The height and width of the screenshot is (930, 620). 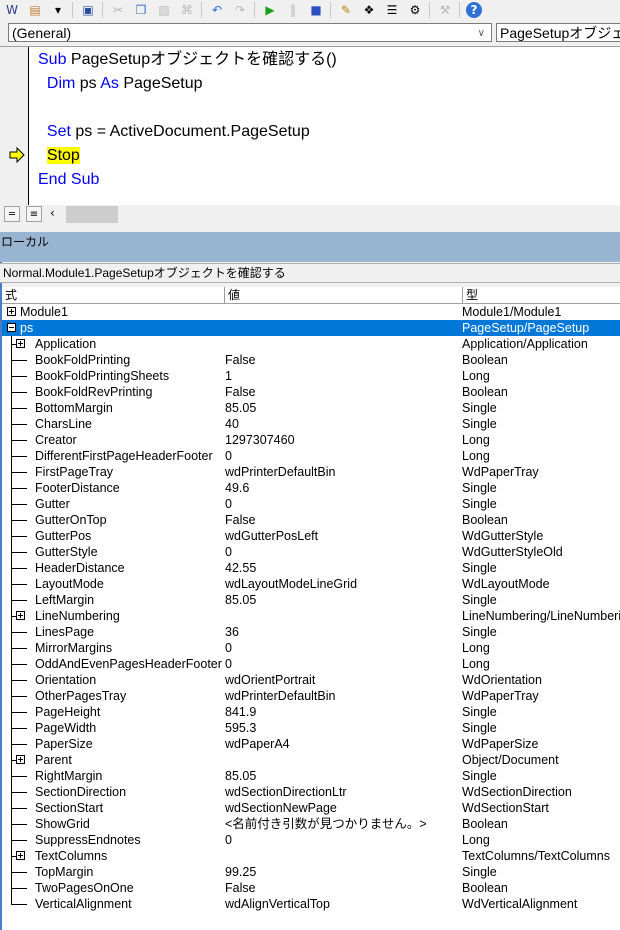 I want to click on procedure-combo: PageSetupオブジェクトを確認する, so click(x=558, y=32).